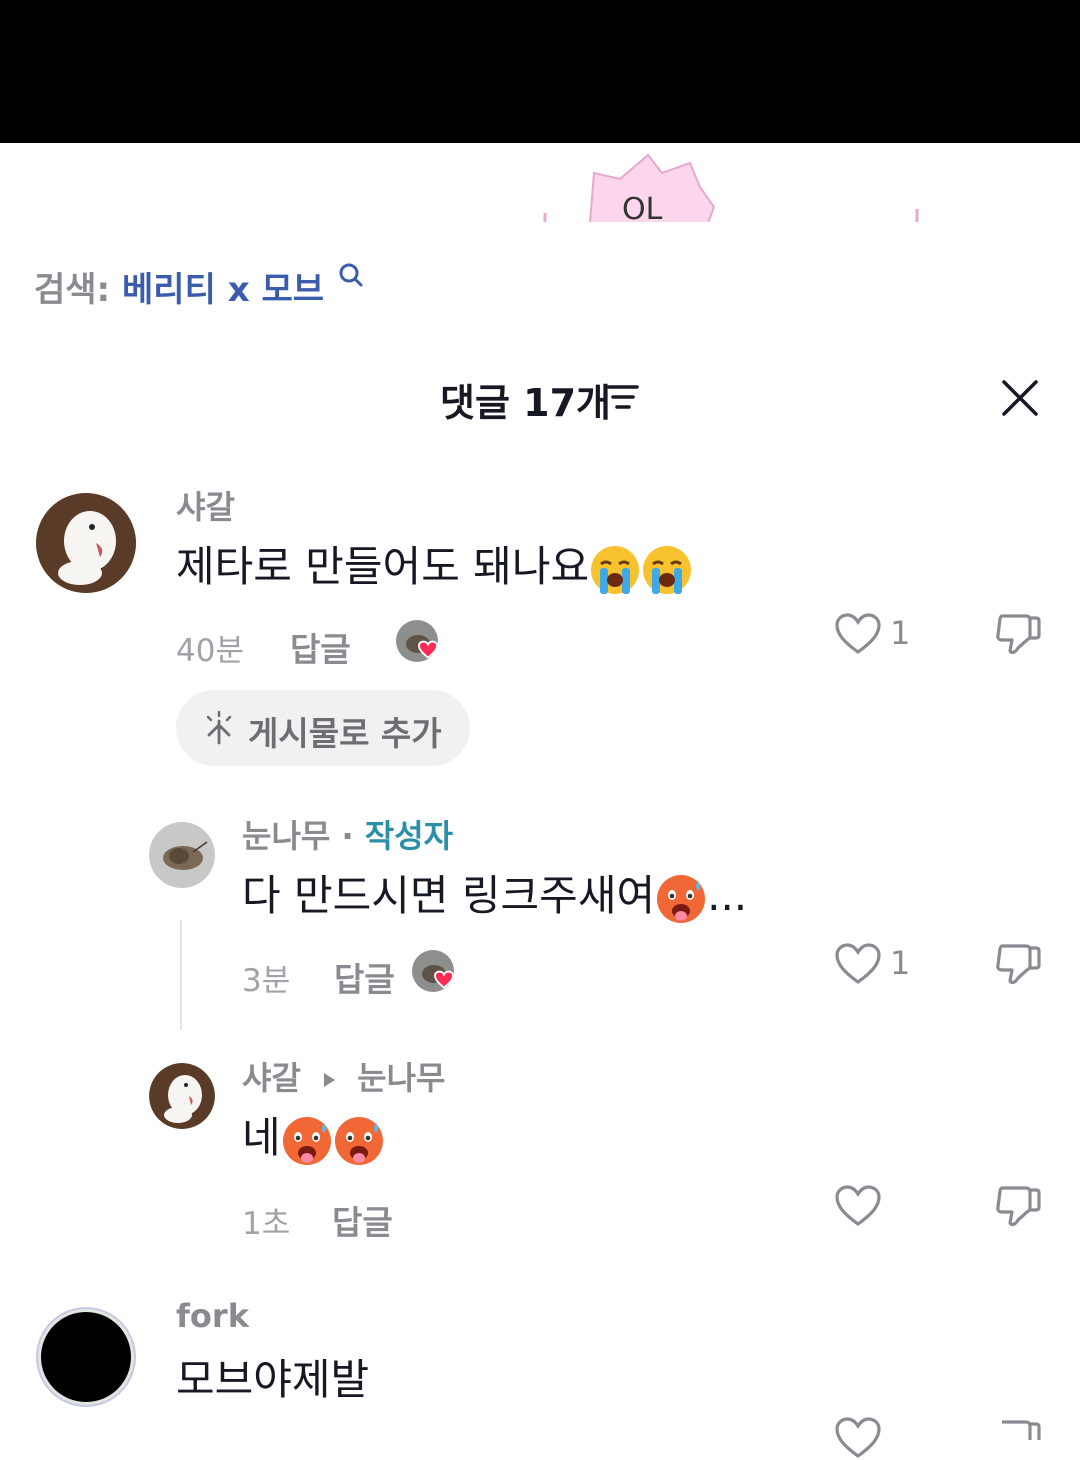  I want to click on reply-username: 눈나무 · 작성자, so click(347, 834).